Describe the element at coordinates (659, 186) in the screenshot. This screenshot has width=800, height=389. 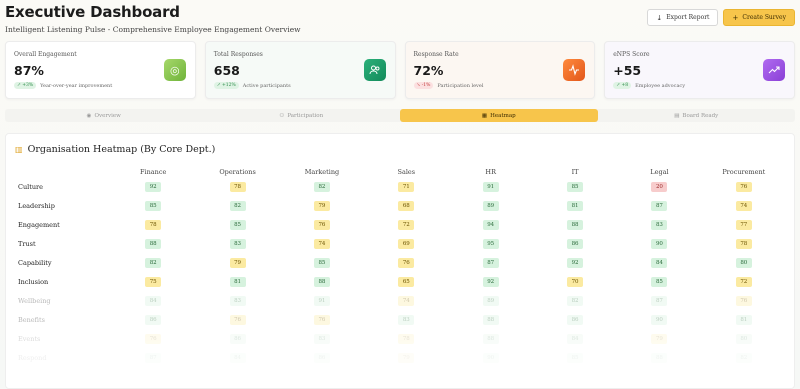
I see `heatmap-cell: 20` at that location.